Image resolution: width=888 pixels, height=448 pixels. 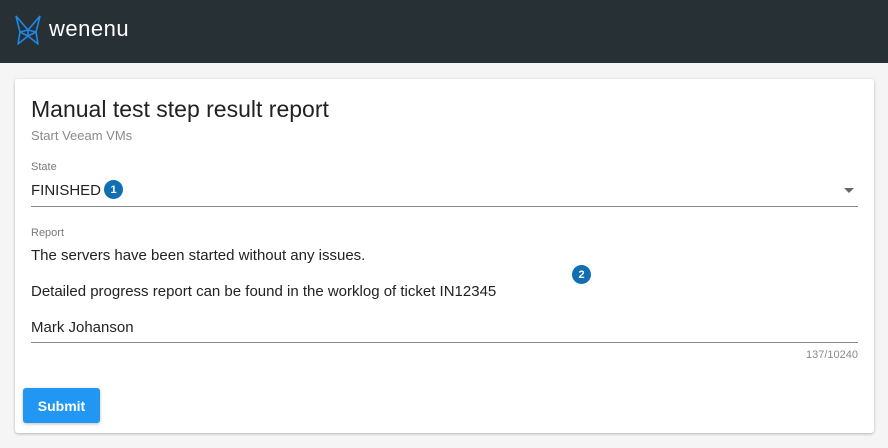 I want to click on character-counter: 137/10240, so click(x=832, y=355).